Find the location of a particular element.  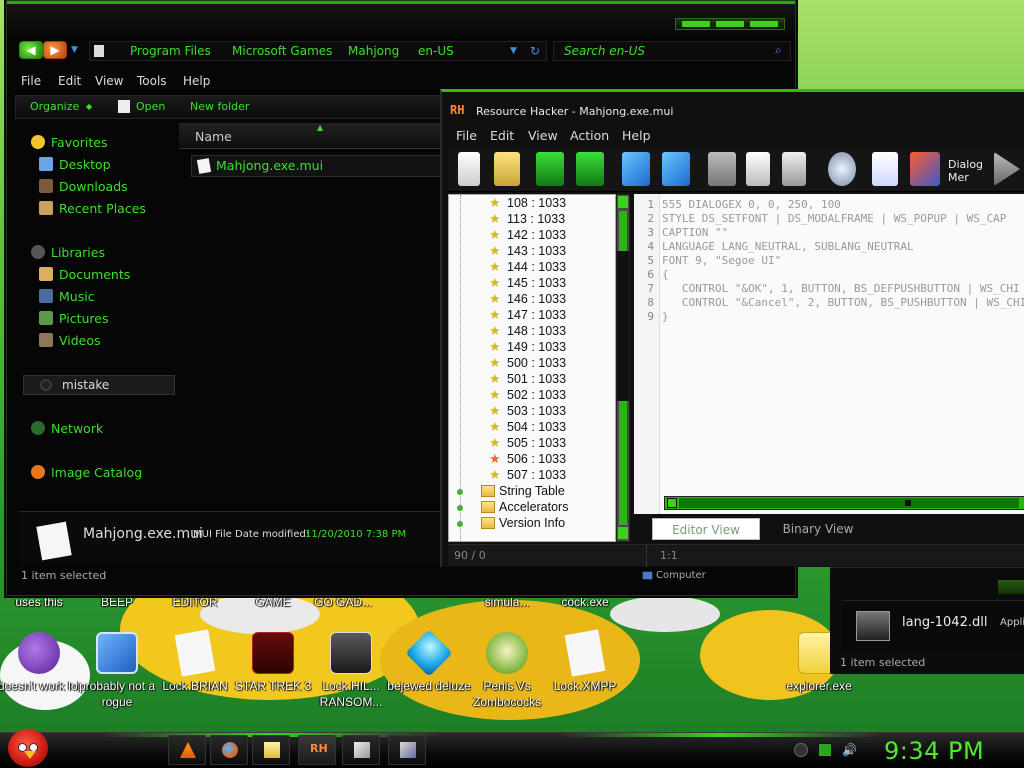

paste-icon is located at coordinates (794, 169).